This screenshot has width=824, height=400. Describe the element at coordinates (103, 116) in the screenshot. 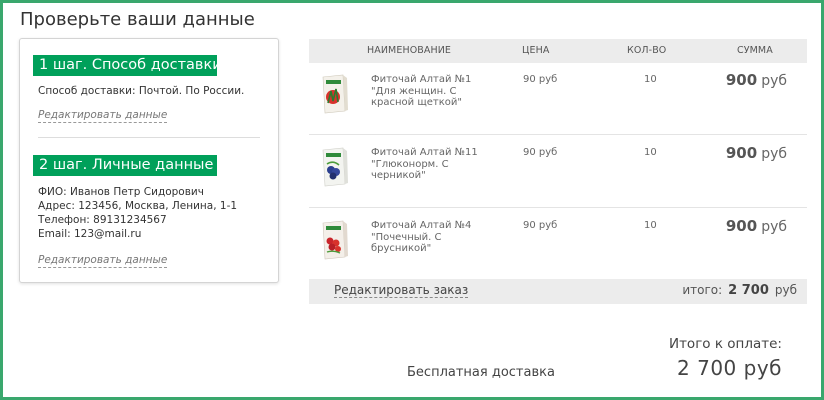

I see `edit-delivery-link: Редактировать данные` at that location.